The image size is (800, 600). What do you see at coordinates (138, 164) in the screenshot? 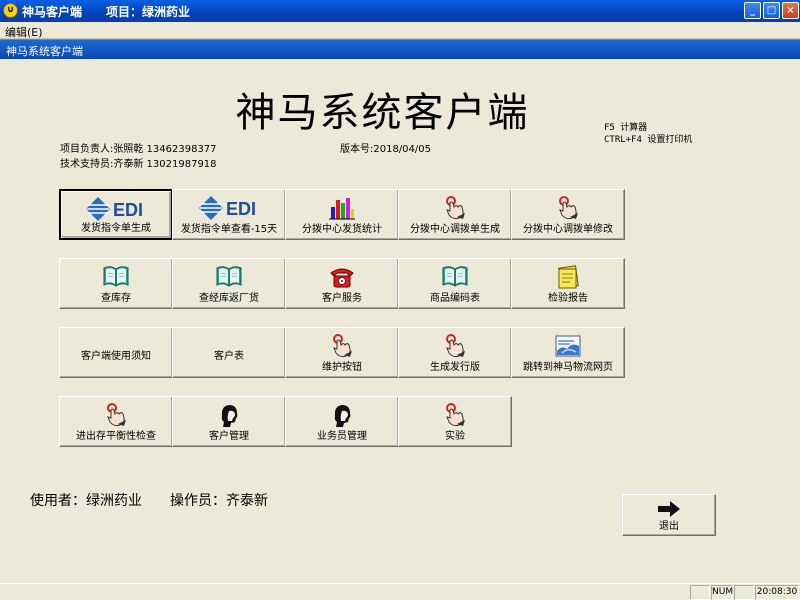
I see `tech-support-info: 技术支持员:齐泰新 13021987918` at bounding box center [138, 164].